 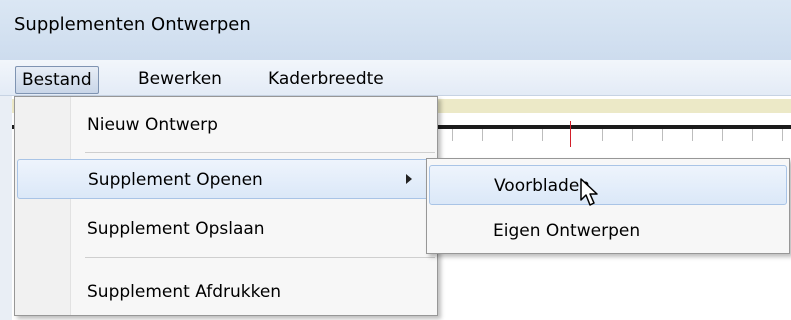 I want to click on submenu-item-eigen-ontwerpen: Eigen Ontwerpen, so click(x=608, y=231).